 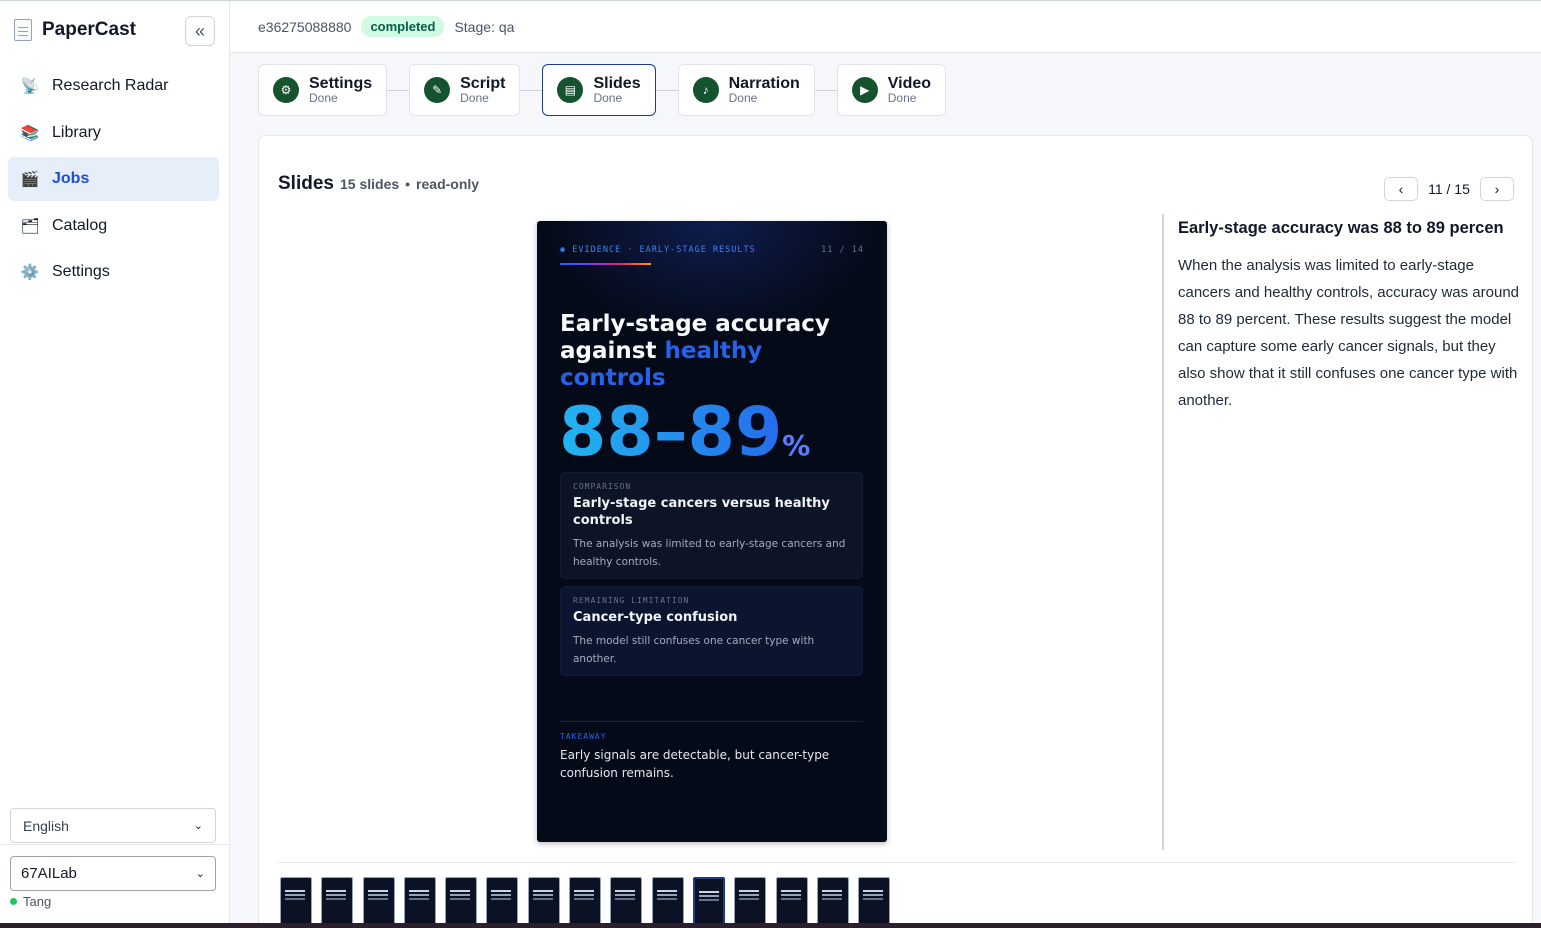 I want to click on brand: PaperCast, so click(x=75, y=30).